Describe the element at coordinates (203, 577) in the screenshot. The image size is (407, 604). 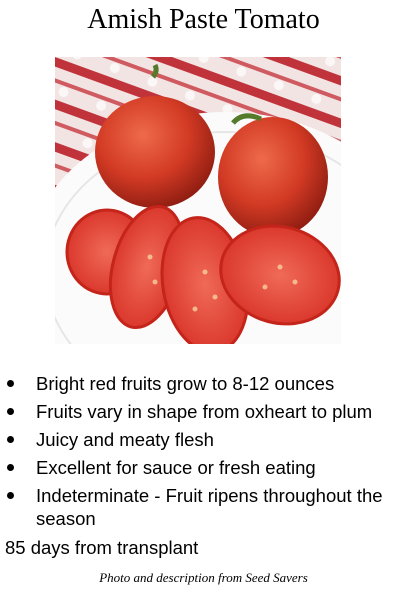
I see `photo-credit: Photo and description from Seed Savers` at that location.